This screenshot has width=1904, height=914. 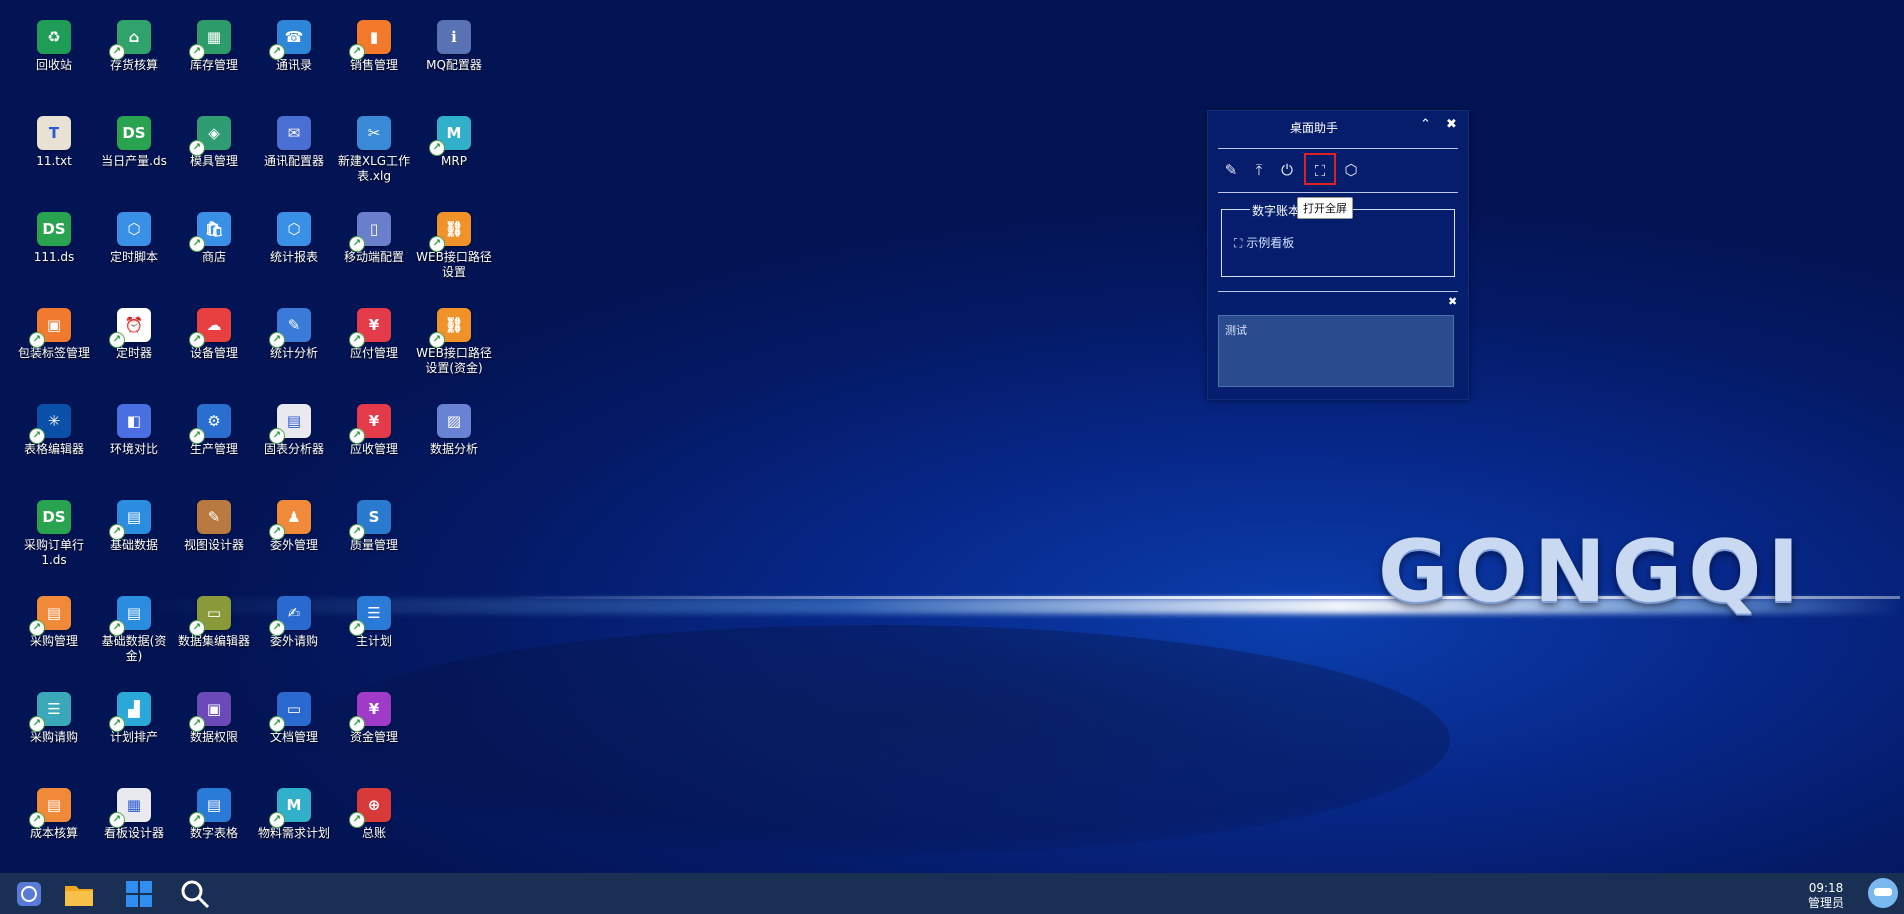 What do you see at coordinates (374, 356) in the screenshot?
I see `desktop-icon: ¥ ↗ 应付管理` at bounding box center [374, 356].